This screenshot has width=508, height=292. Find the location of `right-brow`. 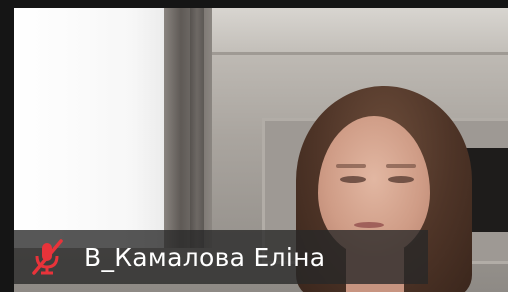

right-brow is located at coordinates (401, 166).